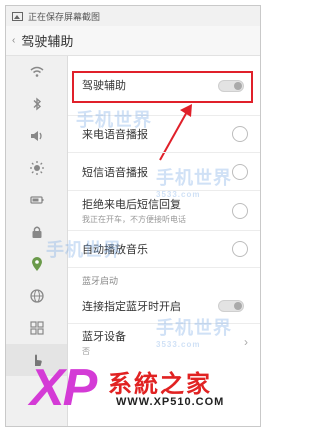  What do you see at coordinates (134, 219) in the screenshot?
I see `reject-reply-sub: 我正在开车，不方便接听电话` at bounding box center [134, 219].